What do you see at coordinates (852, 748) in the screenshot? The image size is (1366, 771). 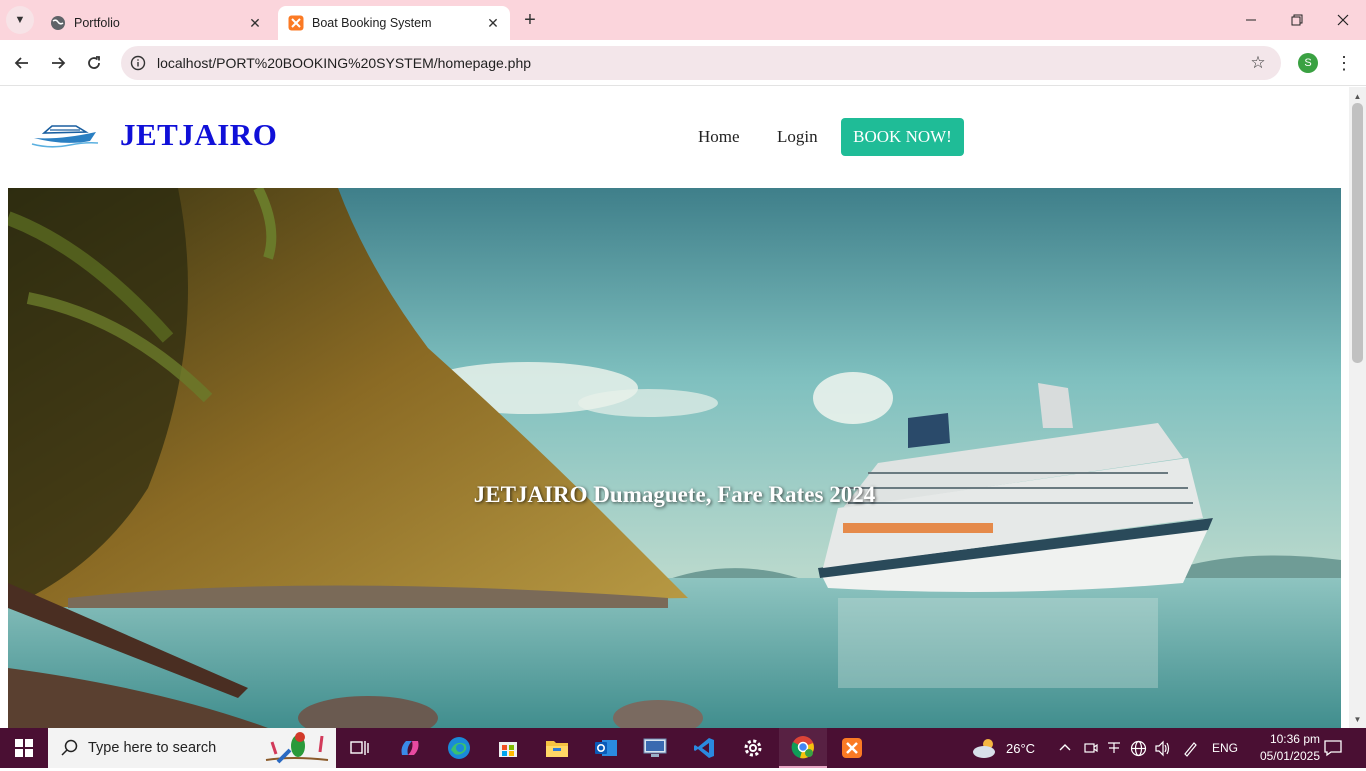 I see `xampp-taskbar-icon` at bounding box center [852, 748].